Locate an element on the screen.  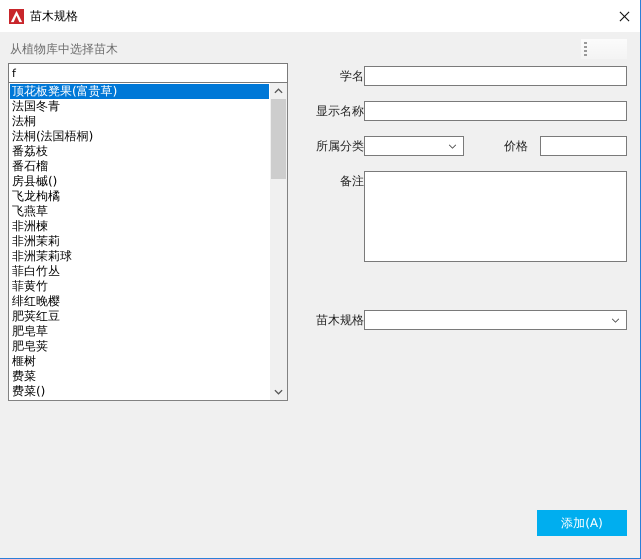
scrollbar is located at coordinates (278, 241).